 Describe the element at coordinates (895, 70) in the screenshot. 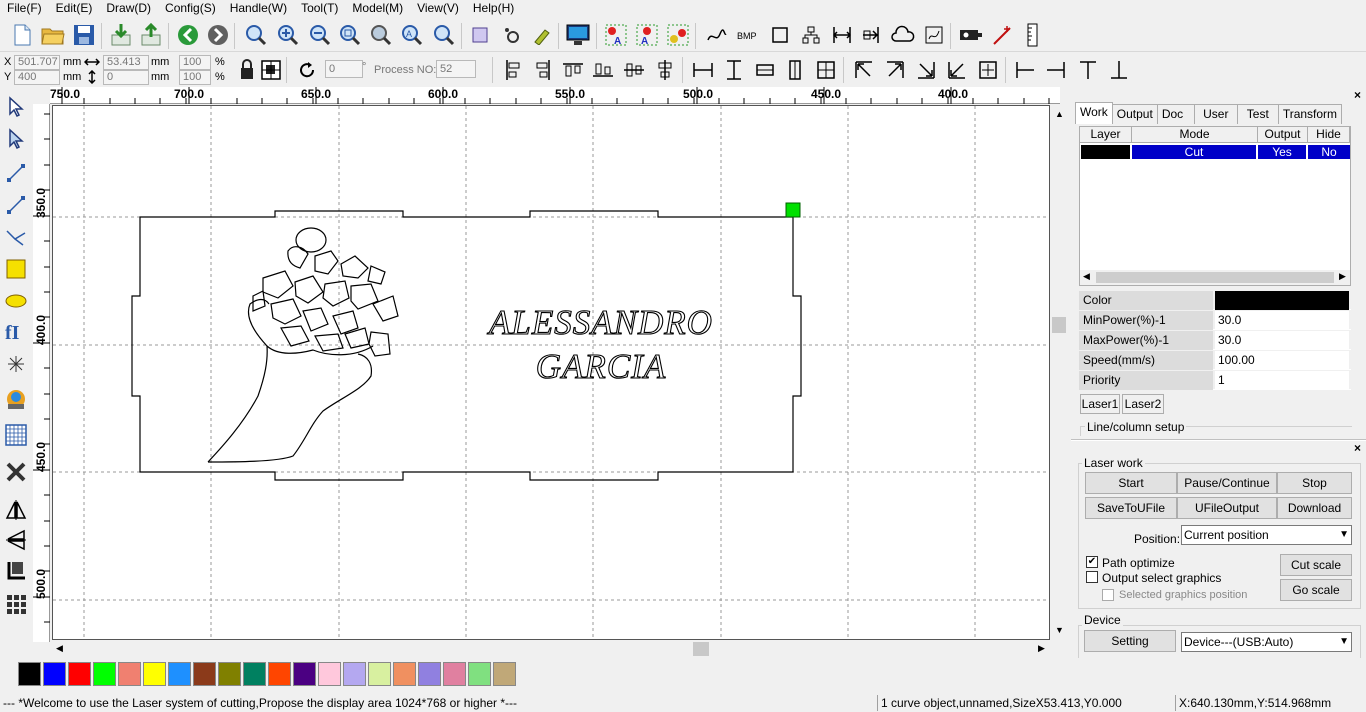

I see `move-topright-icon` at that location.